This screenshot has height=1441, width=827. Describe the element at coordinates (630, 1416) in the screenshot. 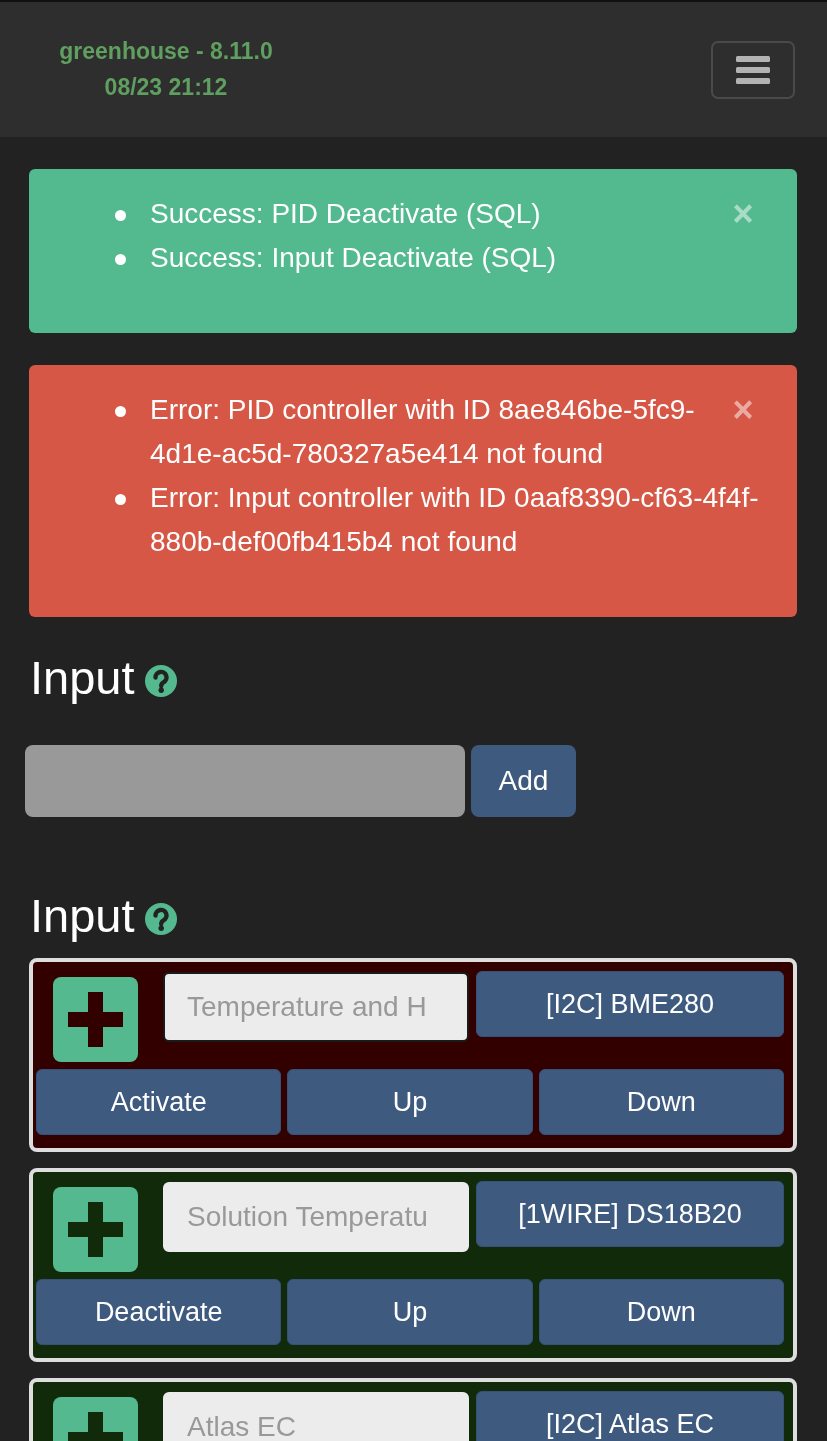

I see `device-button: [I2C] Atlas EC` at that location.